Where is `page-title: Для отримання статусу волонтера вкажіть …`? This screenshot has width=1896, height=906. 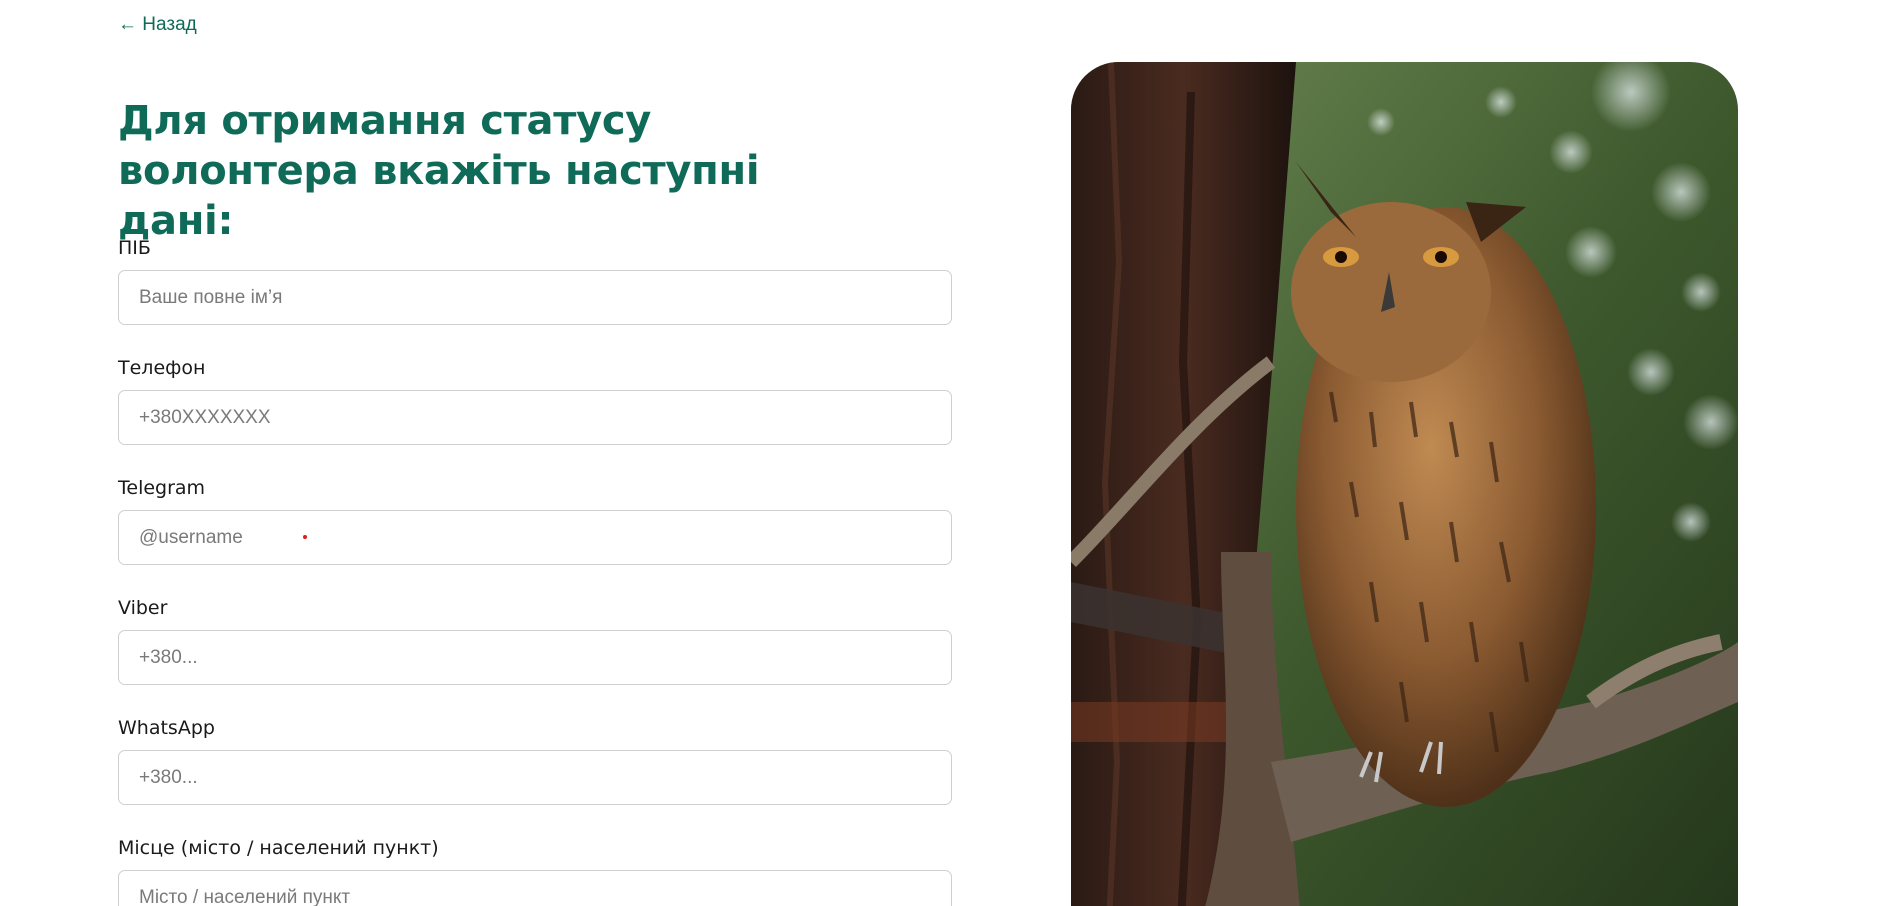 page-title: Для отримання статусу волонтера вкажіть … is located at coordinates (439, 171).